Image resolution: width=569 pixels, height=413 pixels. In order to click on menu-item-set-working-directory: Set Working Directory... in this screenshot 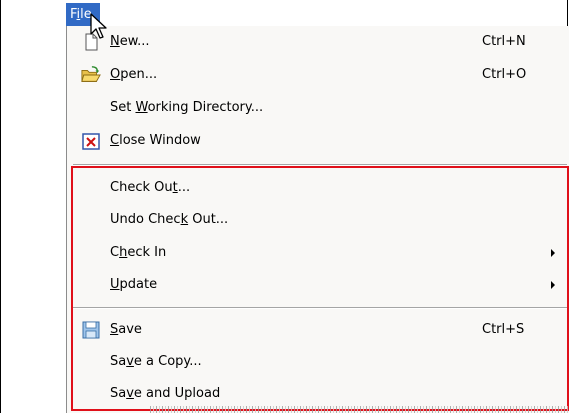, I will do `click(317, 108)`.